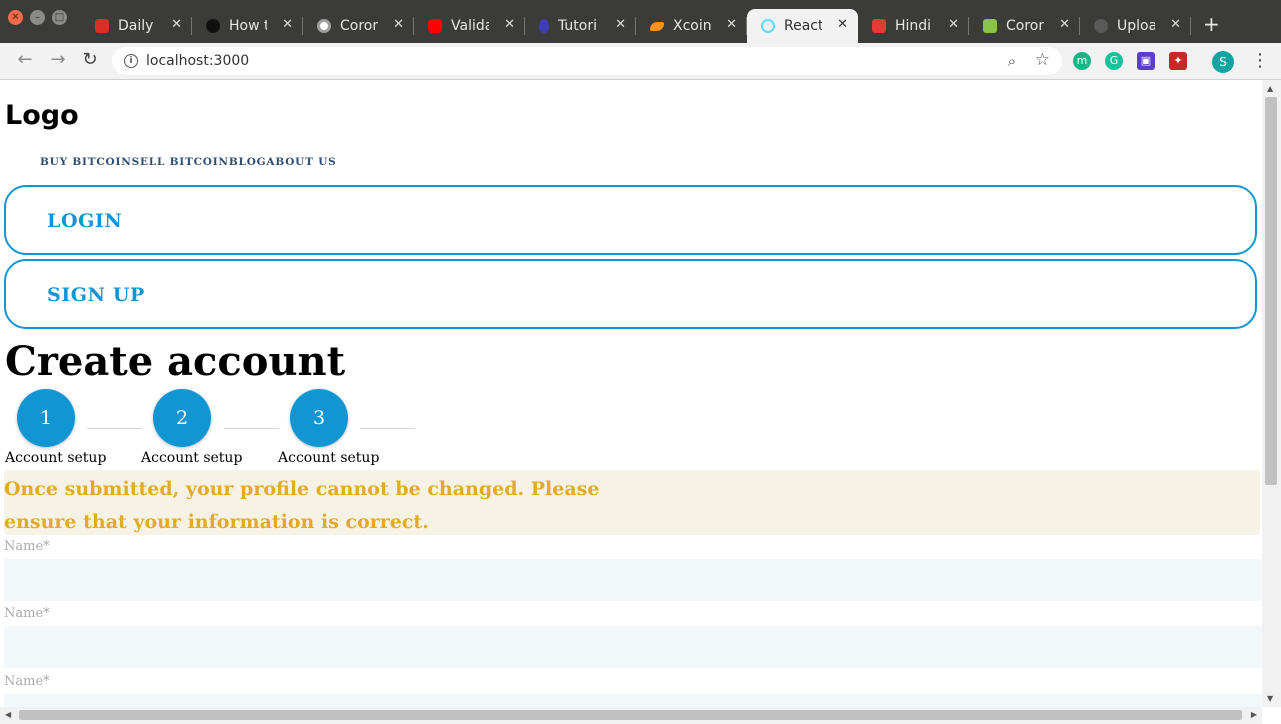 This screenshot has height=724, width=1281. What do you see at coordinates (1146, 61) in the screenshot?
I see `screen-recorder-icon: ▣` at bounding box center [1146, 61].